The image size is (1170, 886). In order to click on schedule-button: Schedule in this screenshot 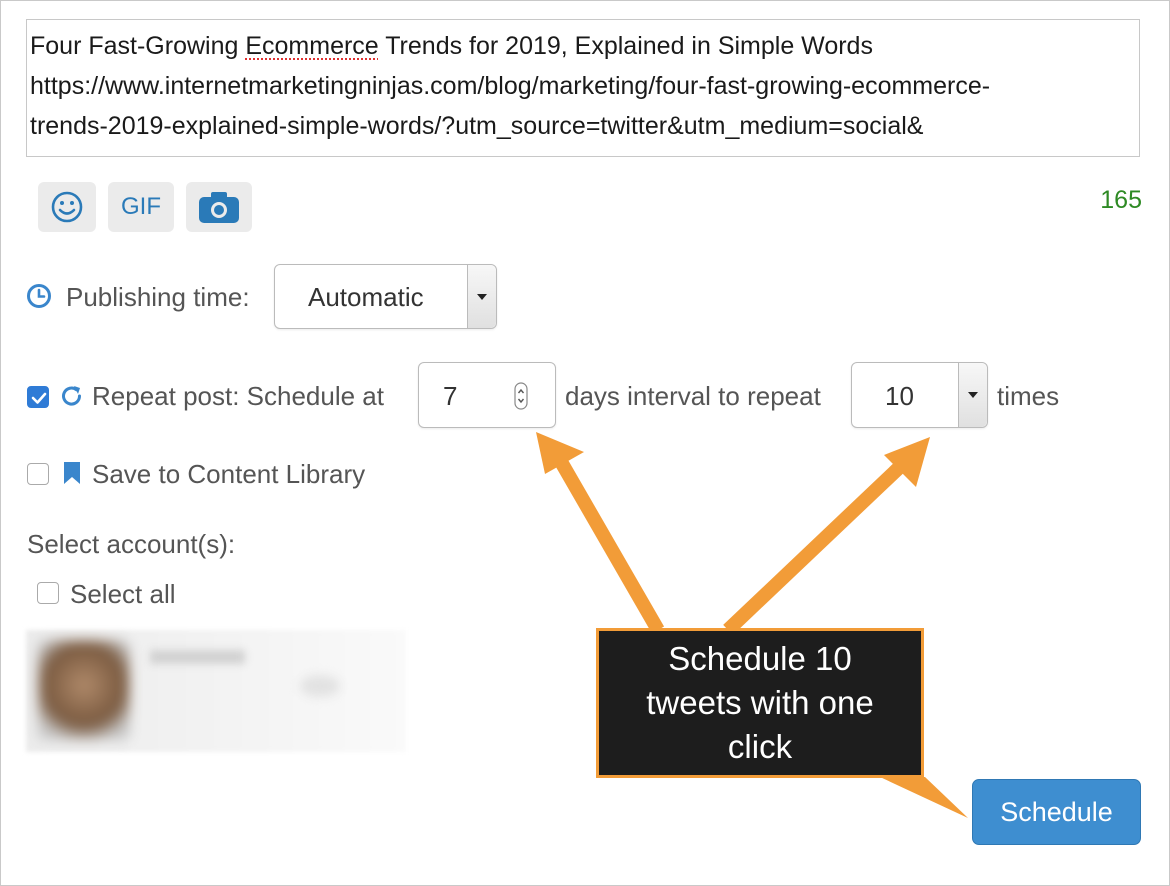, I will do `click(1056, 812)`.